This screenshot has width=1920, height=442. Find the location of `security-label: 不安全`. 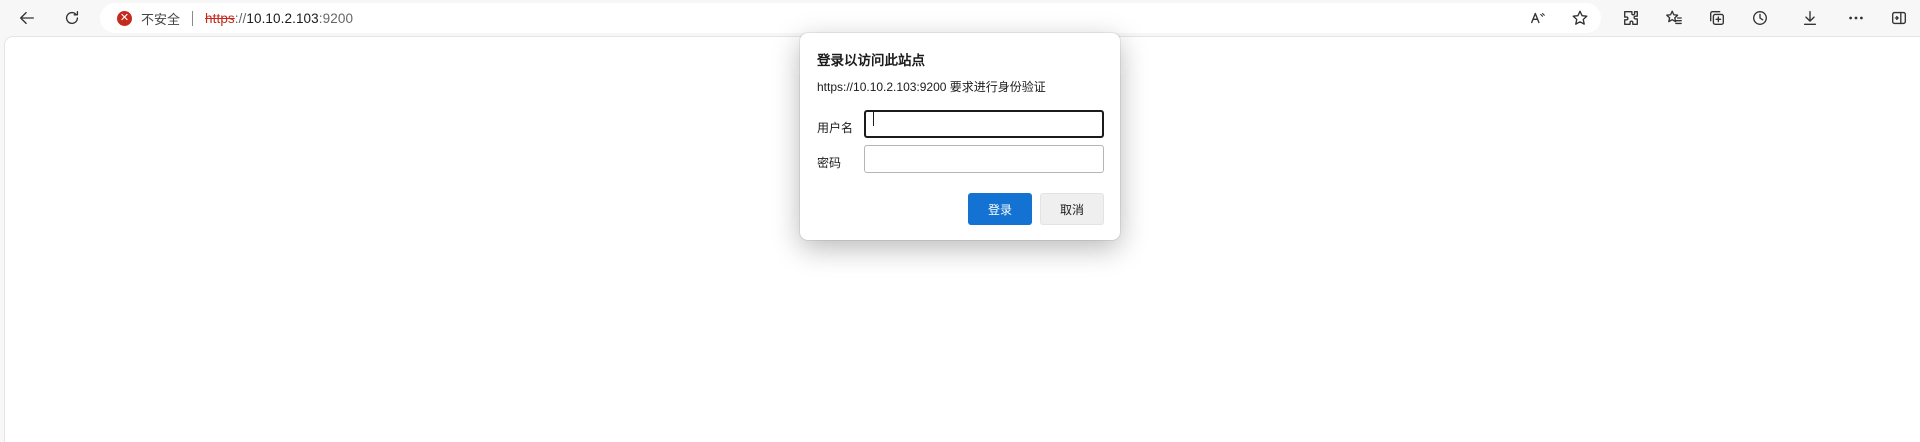

security-label: 不安全 is located at coordinates (160, 18).